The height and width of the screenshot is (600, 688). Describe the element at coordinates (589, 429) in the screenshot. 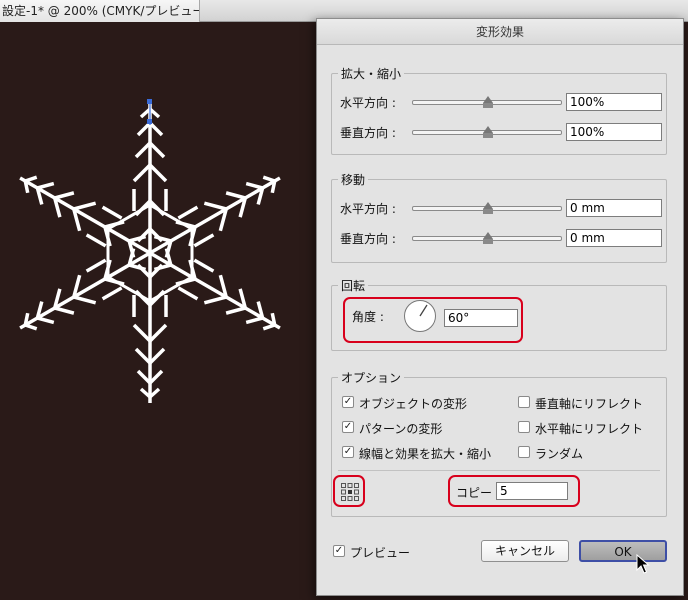

I see `reflect-y-label: 水平軸にリフレクト` at that location.